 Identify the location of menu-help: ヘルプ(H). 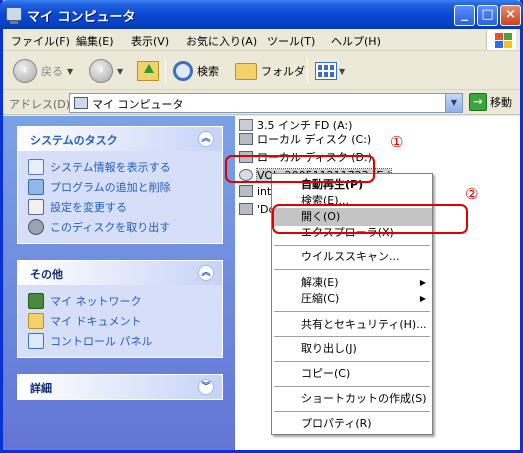
(356, 41).